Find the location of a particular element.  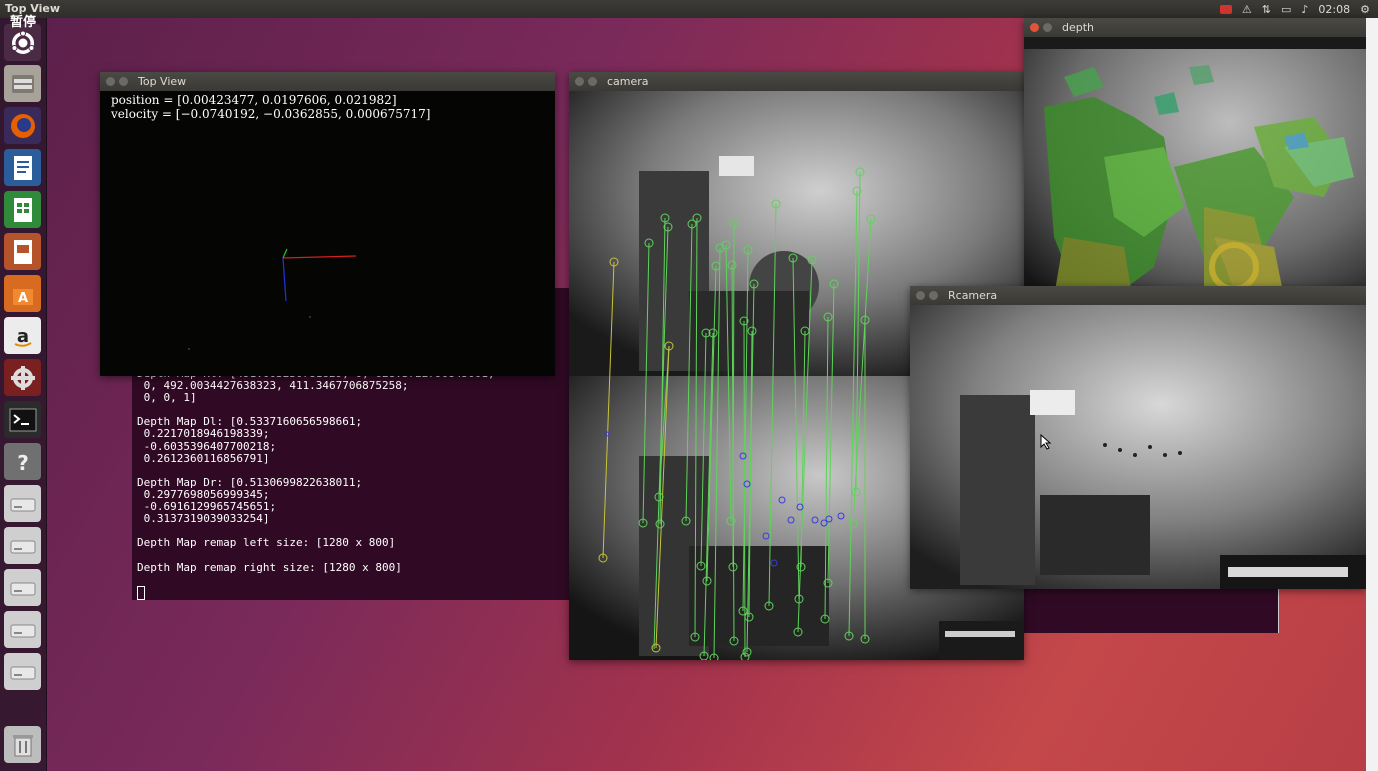

software-center-icon: A is located at coordinates (22, 293).